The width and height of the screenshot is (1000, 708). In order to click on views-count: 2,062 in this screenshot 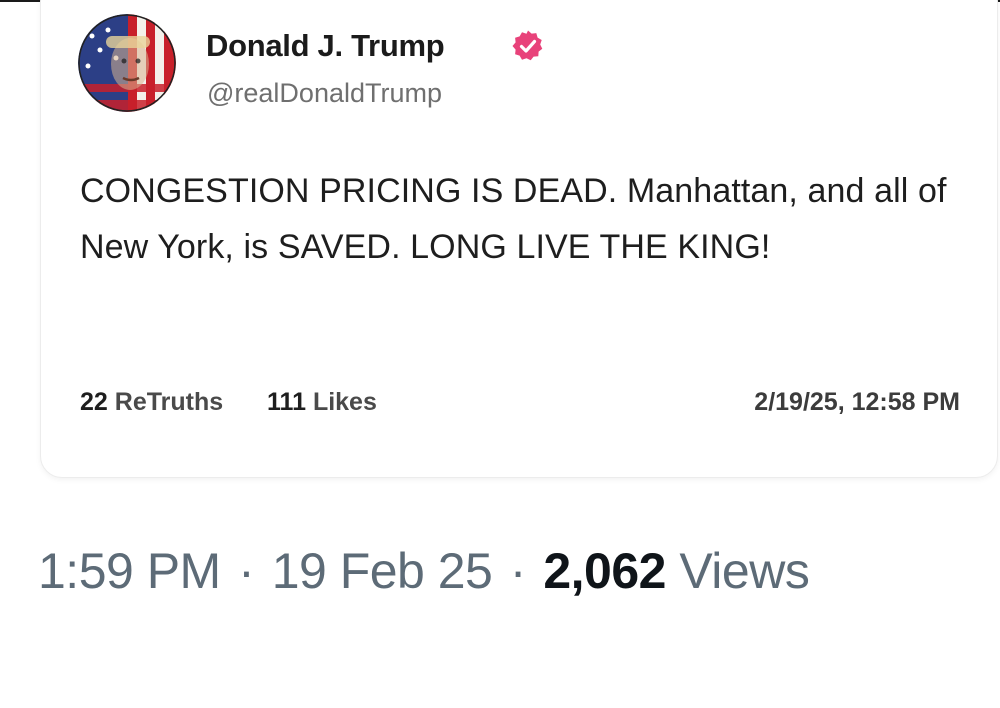, I will do `click(604, 571)`.